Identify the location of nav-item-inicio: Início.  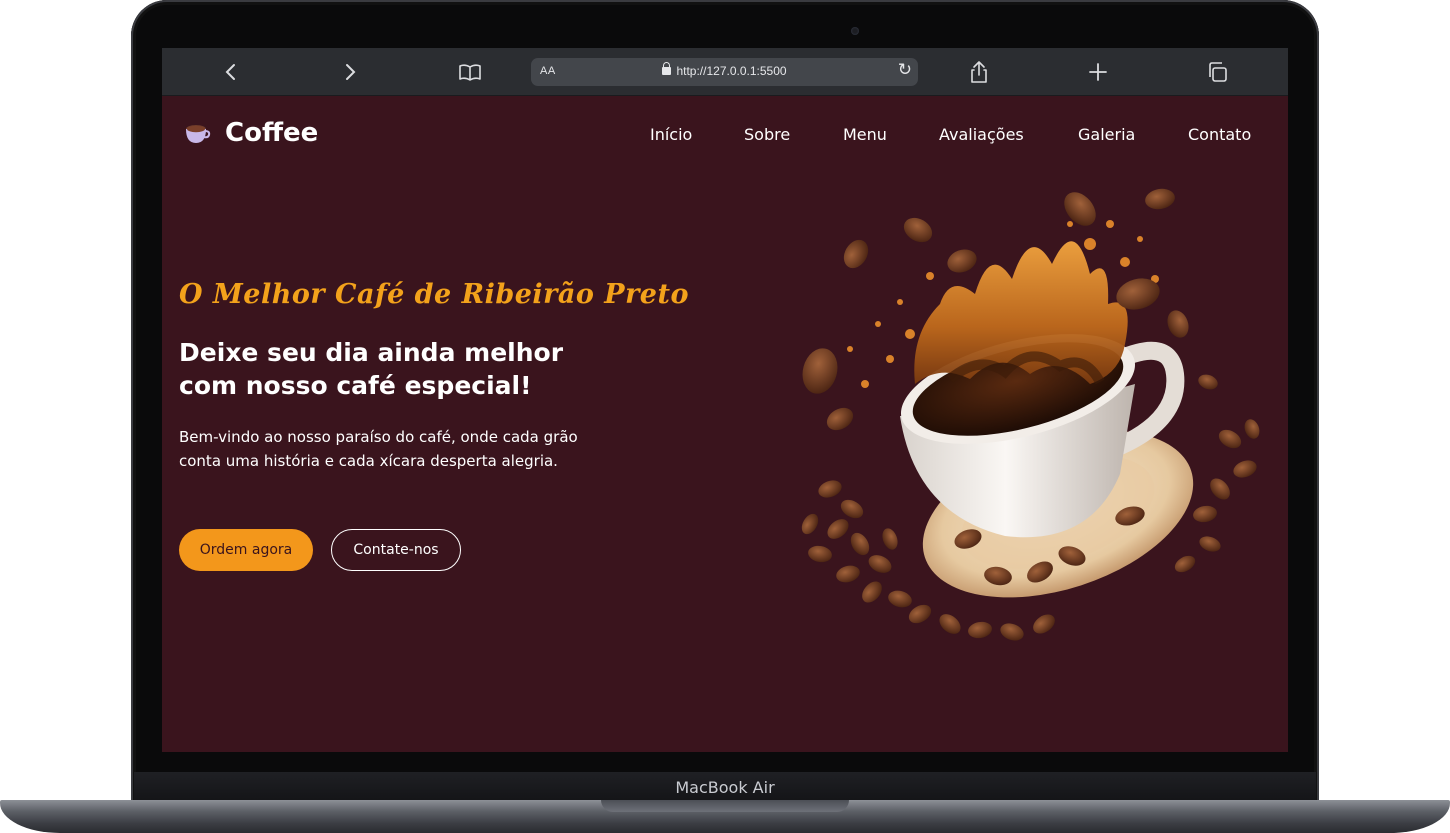
(671, 134).